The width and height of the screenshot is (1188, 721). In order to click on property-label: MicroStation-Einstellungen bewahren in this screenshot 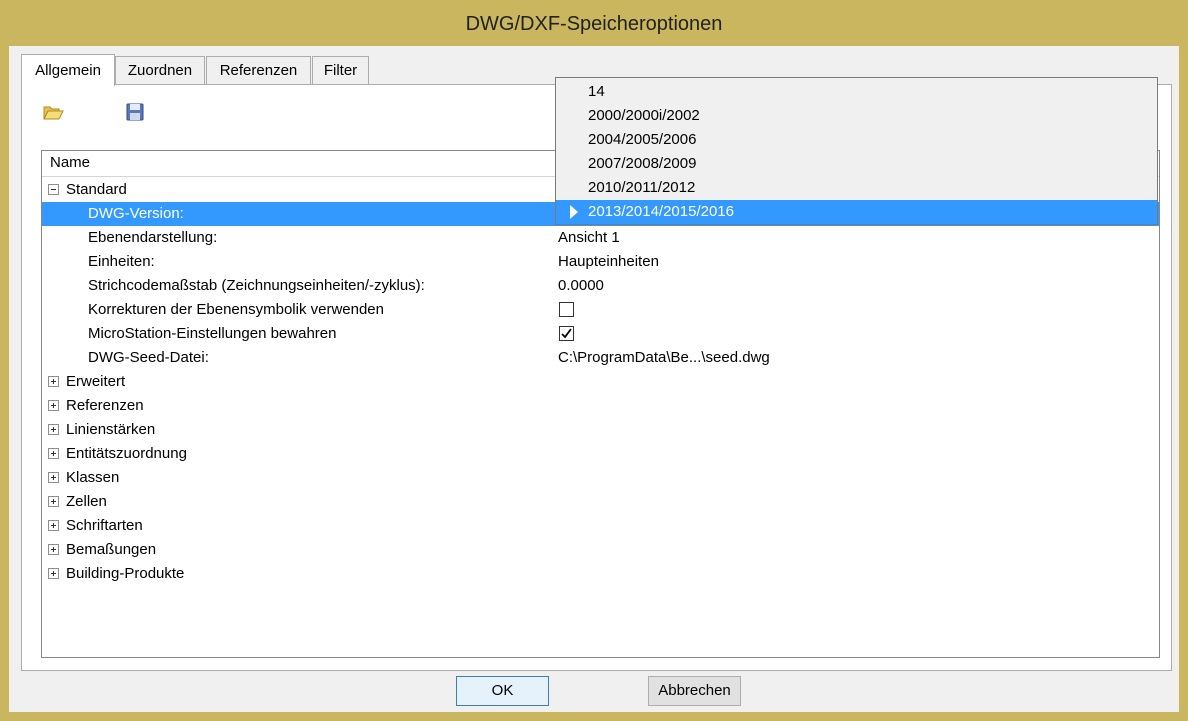, I will do `click(212, 333)`.